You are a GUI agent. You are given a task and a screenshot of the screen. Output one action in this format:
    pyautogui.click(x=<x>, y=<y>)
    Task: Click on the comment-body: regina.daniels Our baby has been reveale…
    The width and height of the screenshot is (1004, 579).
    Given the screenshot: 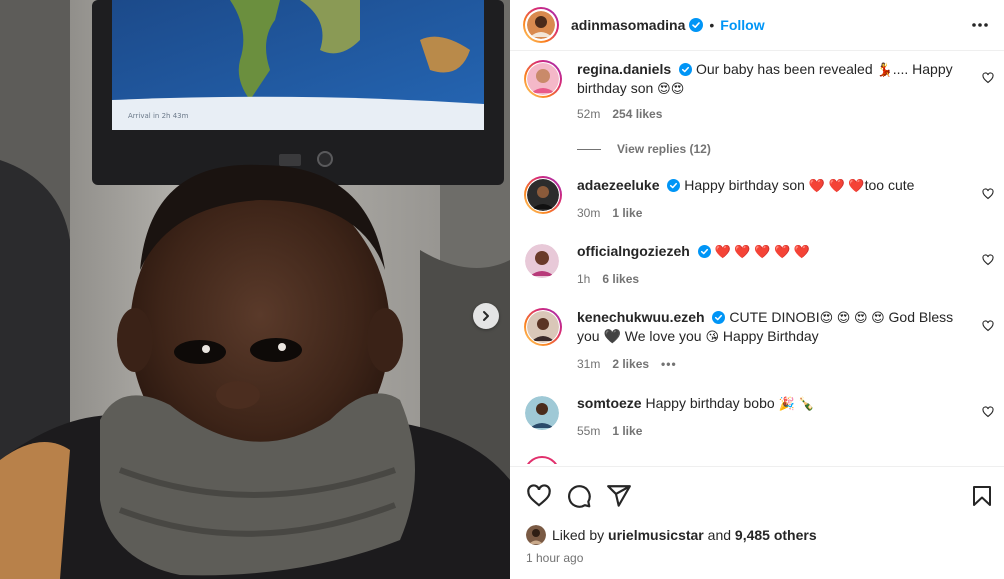 What is the action you would take?
    pyautogui.click(x=771, y=79)
    